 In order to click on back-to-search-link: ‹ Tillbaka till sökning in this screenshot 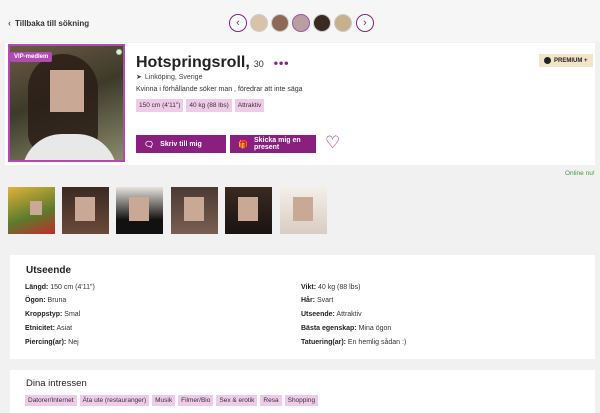, I will do `click(48, 23)`.